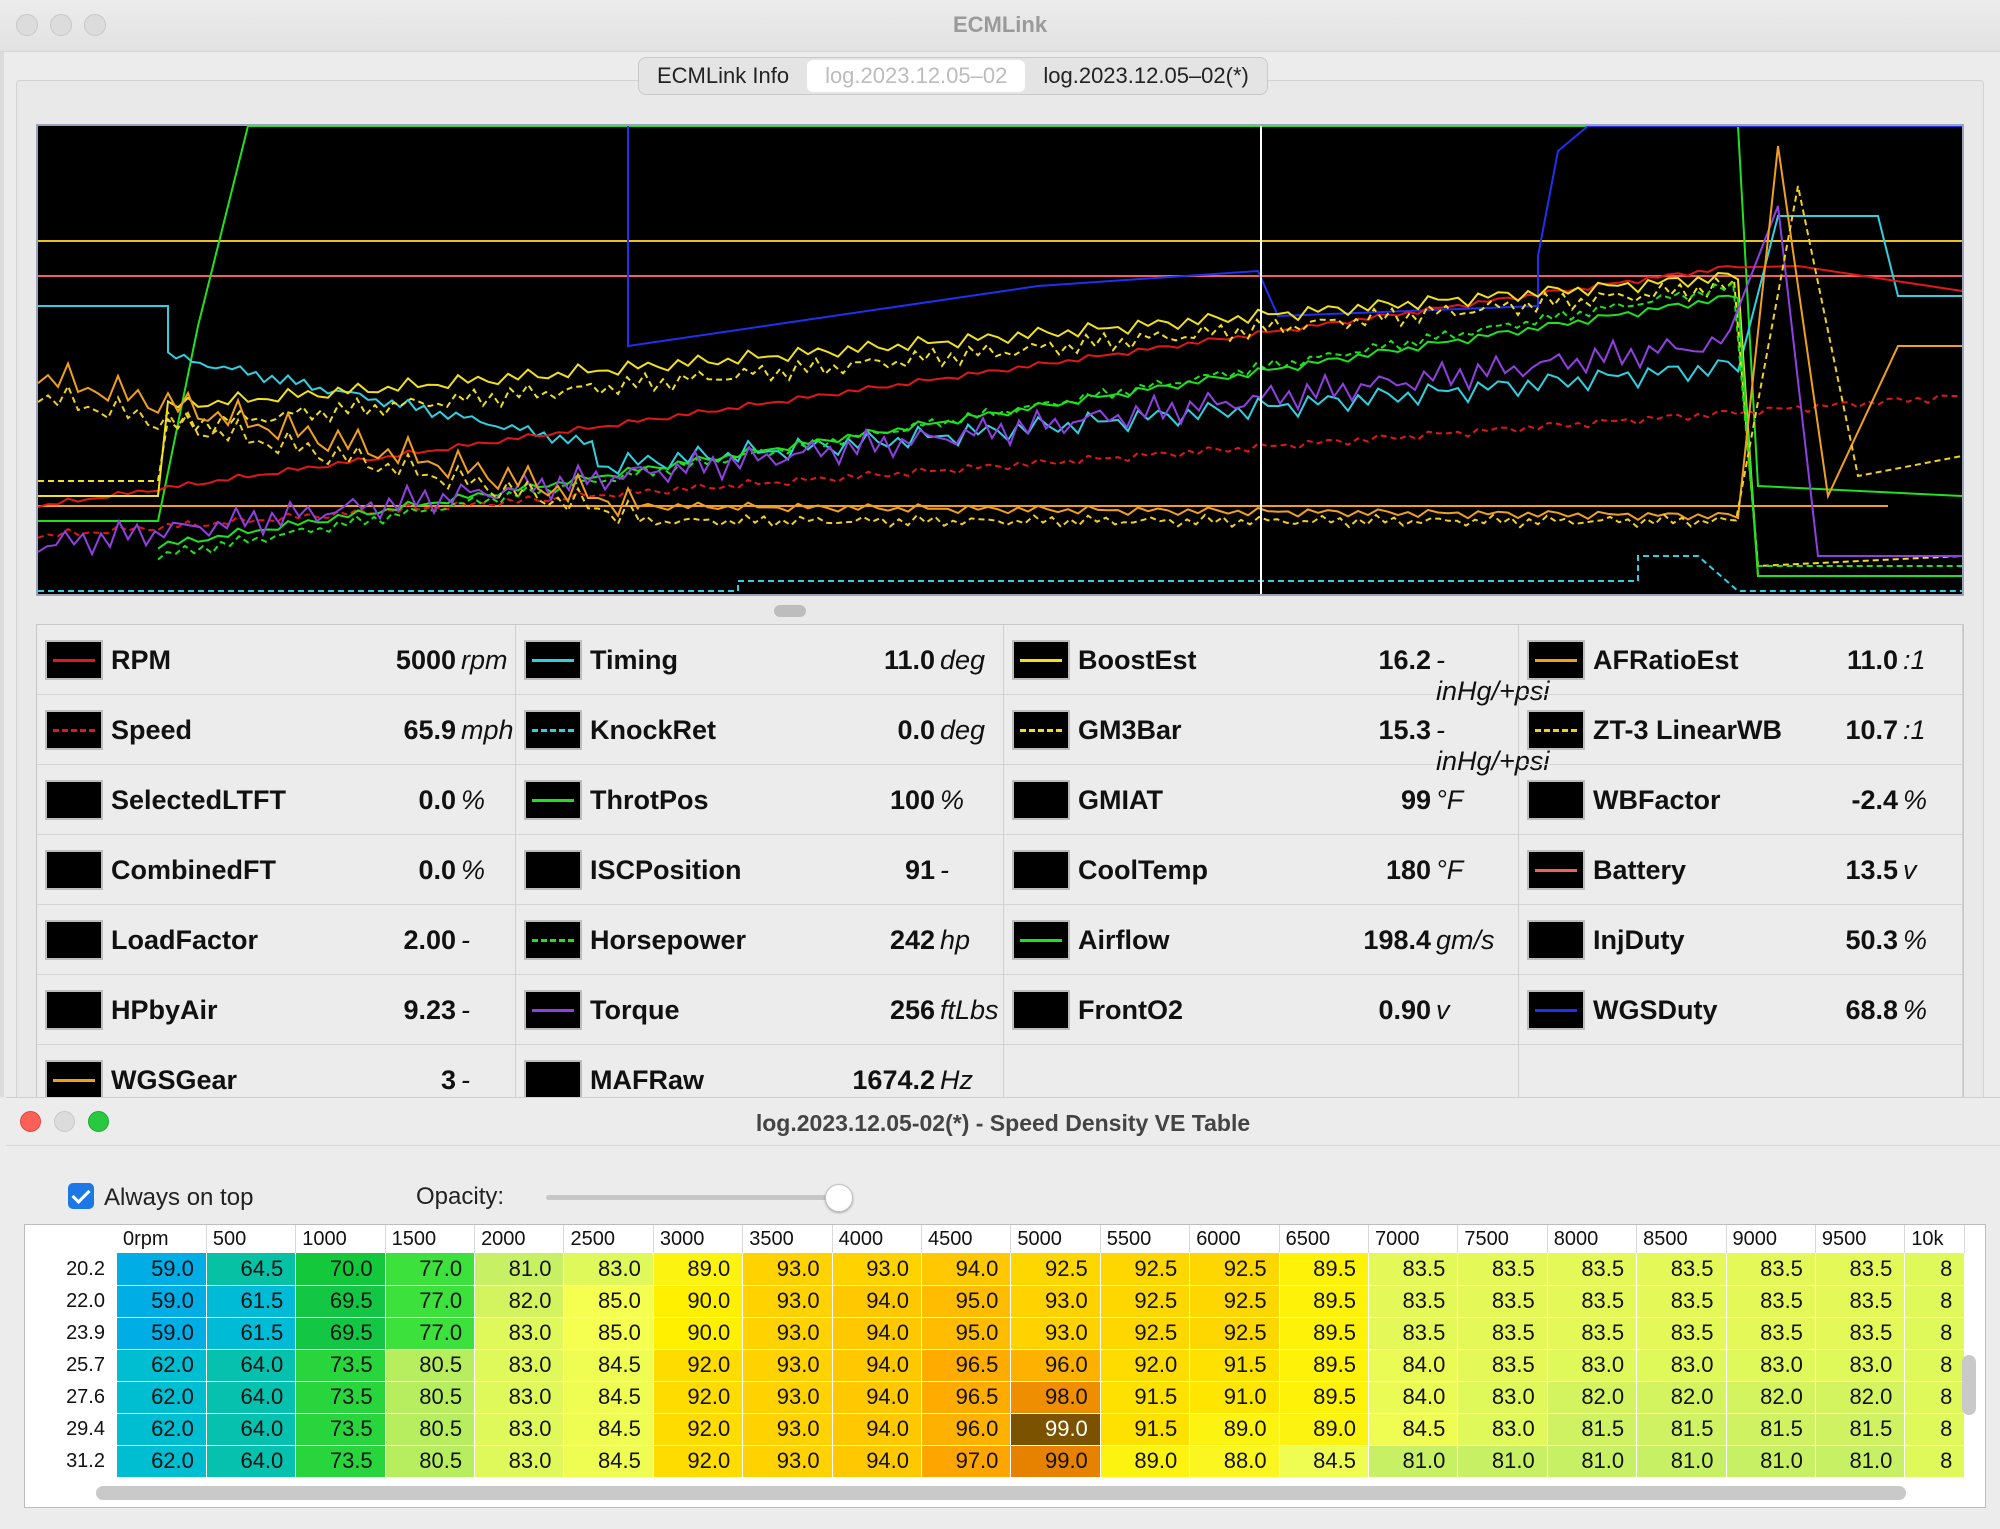  What do you see at coordinates (276, 730) in the screenshot?
I see `param-row: Speed 65.9 mph` at bounding box center [276, 730].